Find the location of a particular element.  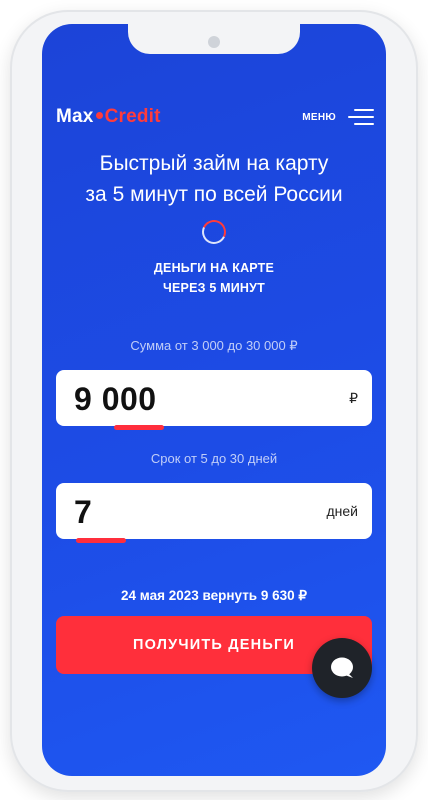

amount-slider-handle is located at coordinates (139, 427).